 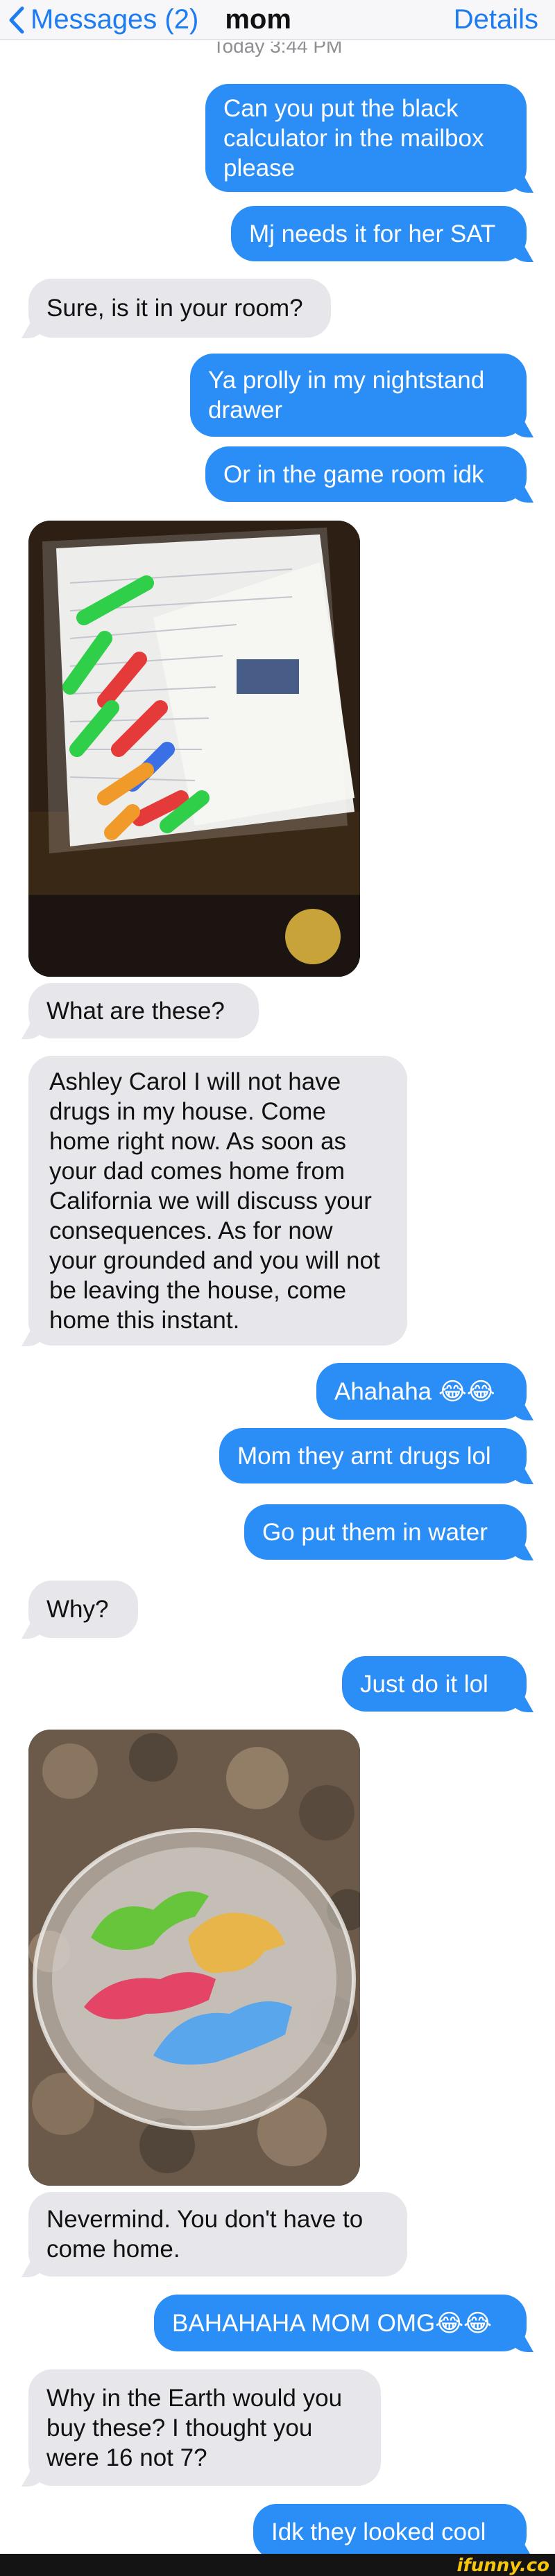 I want to click on nav-bar: Messages (2) mom Details, so click(x=277, y=20).